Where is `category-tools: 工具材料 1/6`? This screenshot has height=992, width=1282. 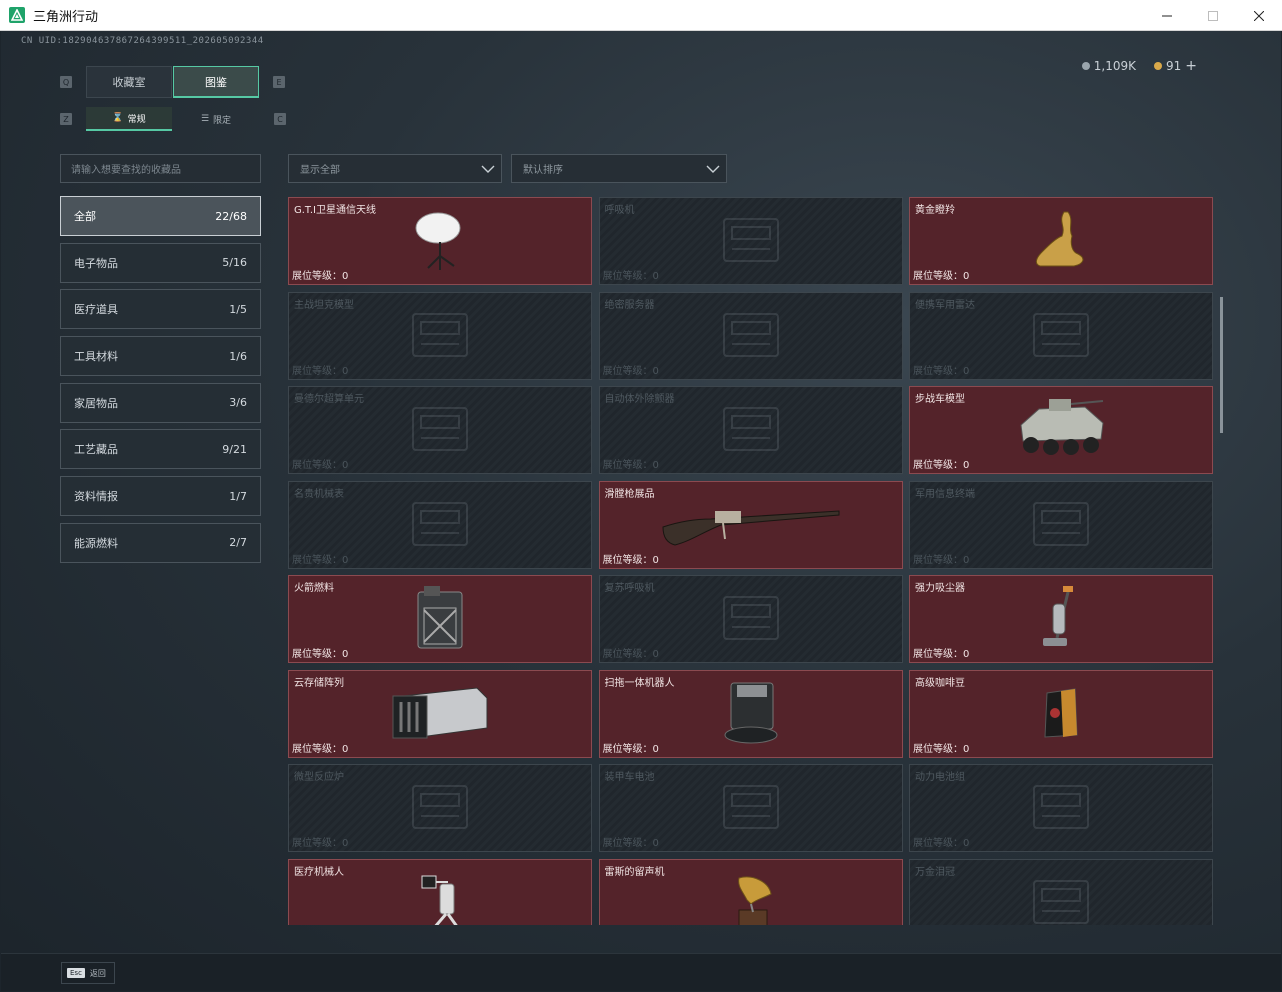 category-tools: 工具材料 1/6 is located at coordinates (160, 356).